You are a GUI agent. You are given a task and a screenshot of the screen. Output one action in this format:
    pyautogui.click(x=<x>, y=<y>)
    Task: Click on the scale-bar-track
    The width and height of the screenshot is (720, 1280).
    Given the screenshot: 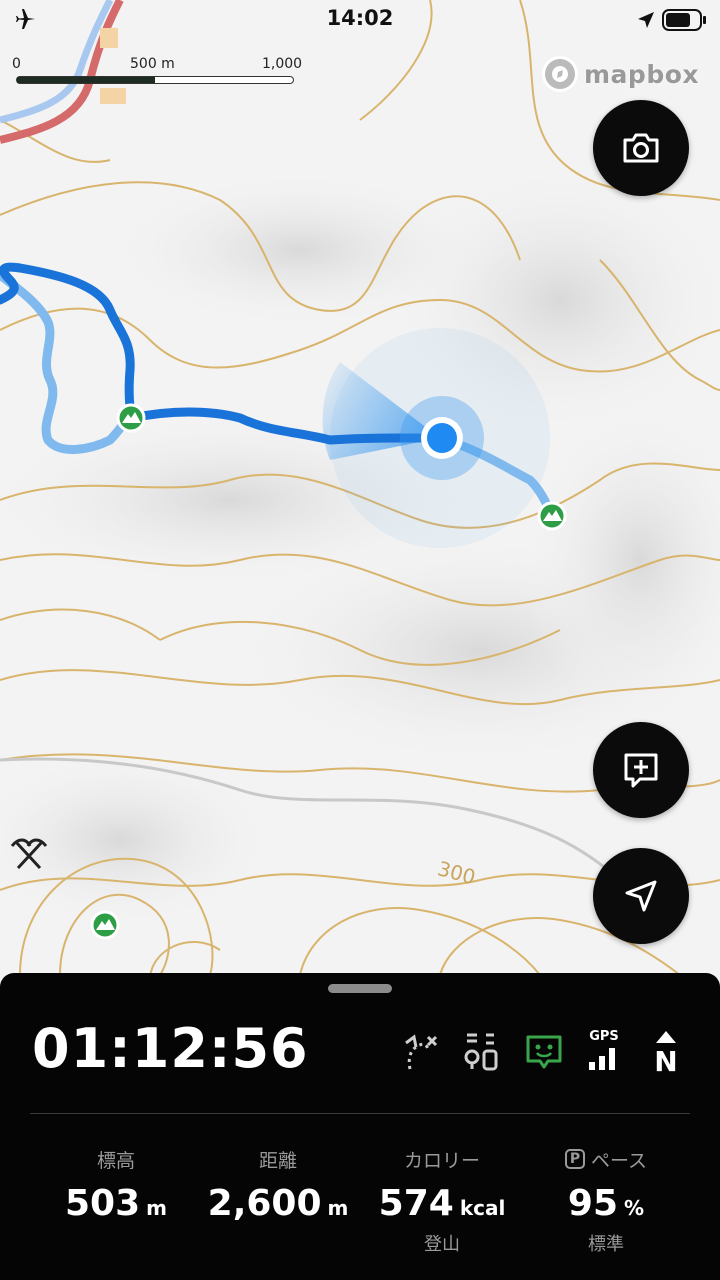 What is the action you would take?
    pyautogui.click(x=155, y=80)
    